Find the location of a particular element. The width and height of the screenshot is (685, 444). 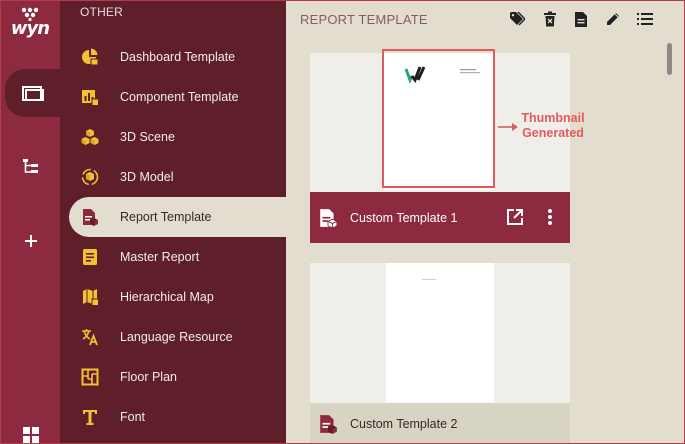

rail-apps-button is located at coordinates (30, 427).